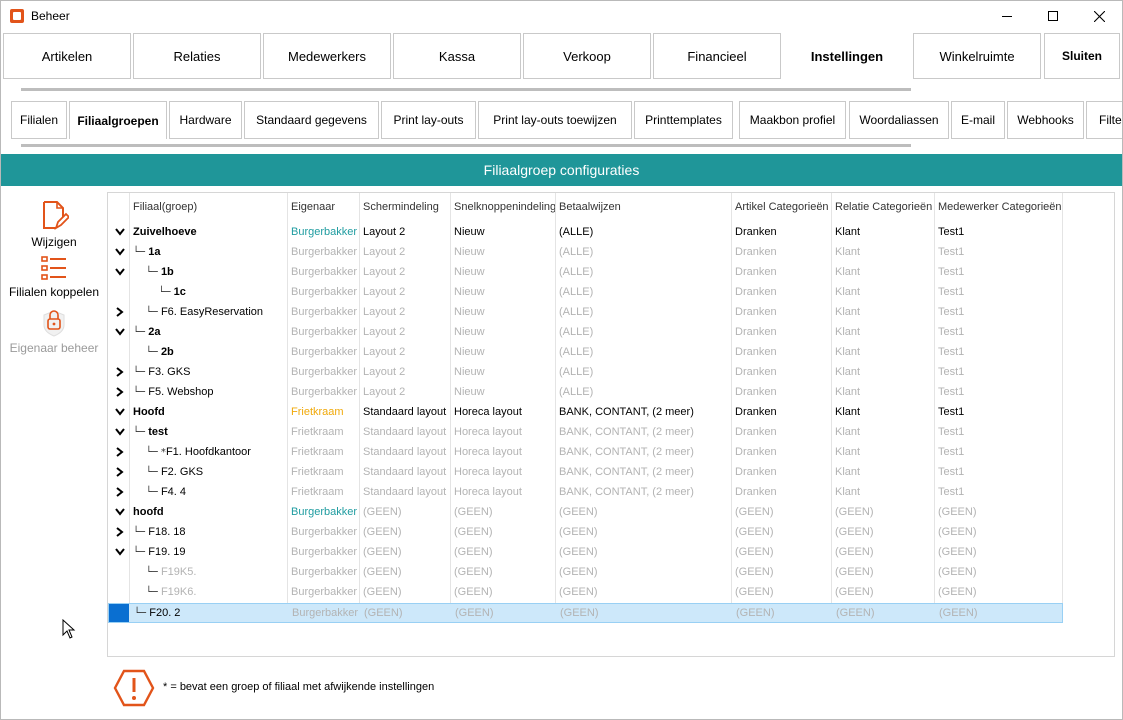  Describe the element at coordinates (457, 56) in the screenshot. I see `tab-kassa: Kassa` at that location.